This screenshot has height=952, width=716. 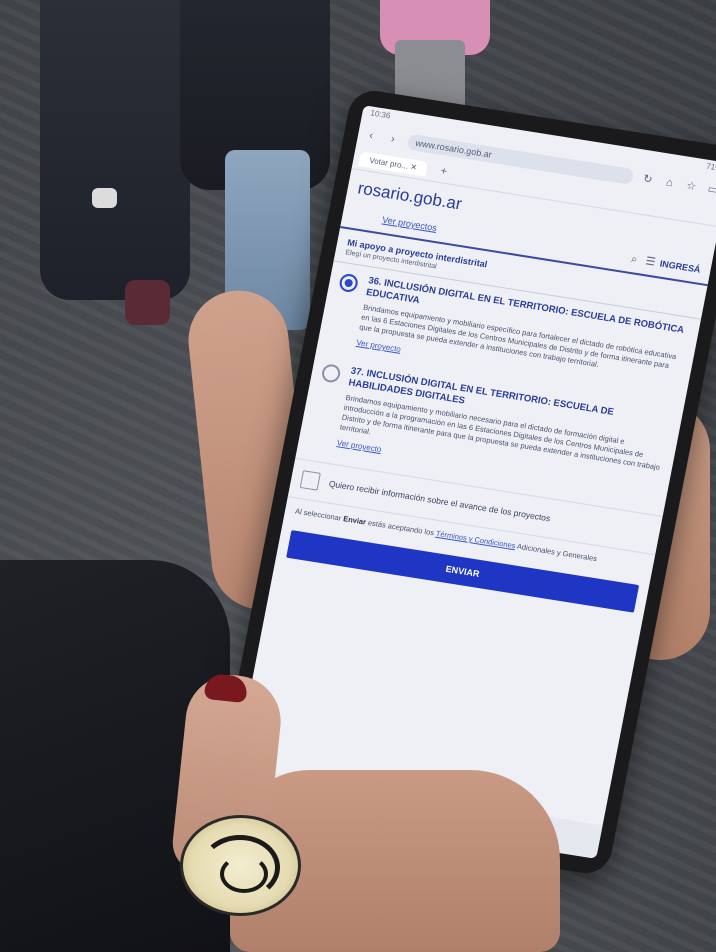 I want to click on shoe, so click(x=147, y=302).